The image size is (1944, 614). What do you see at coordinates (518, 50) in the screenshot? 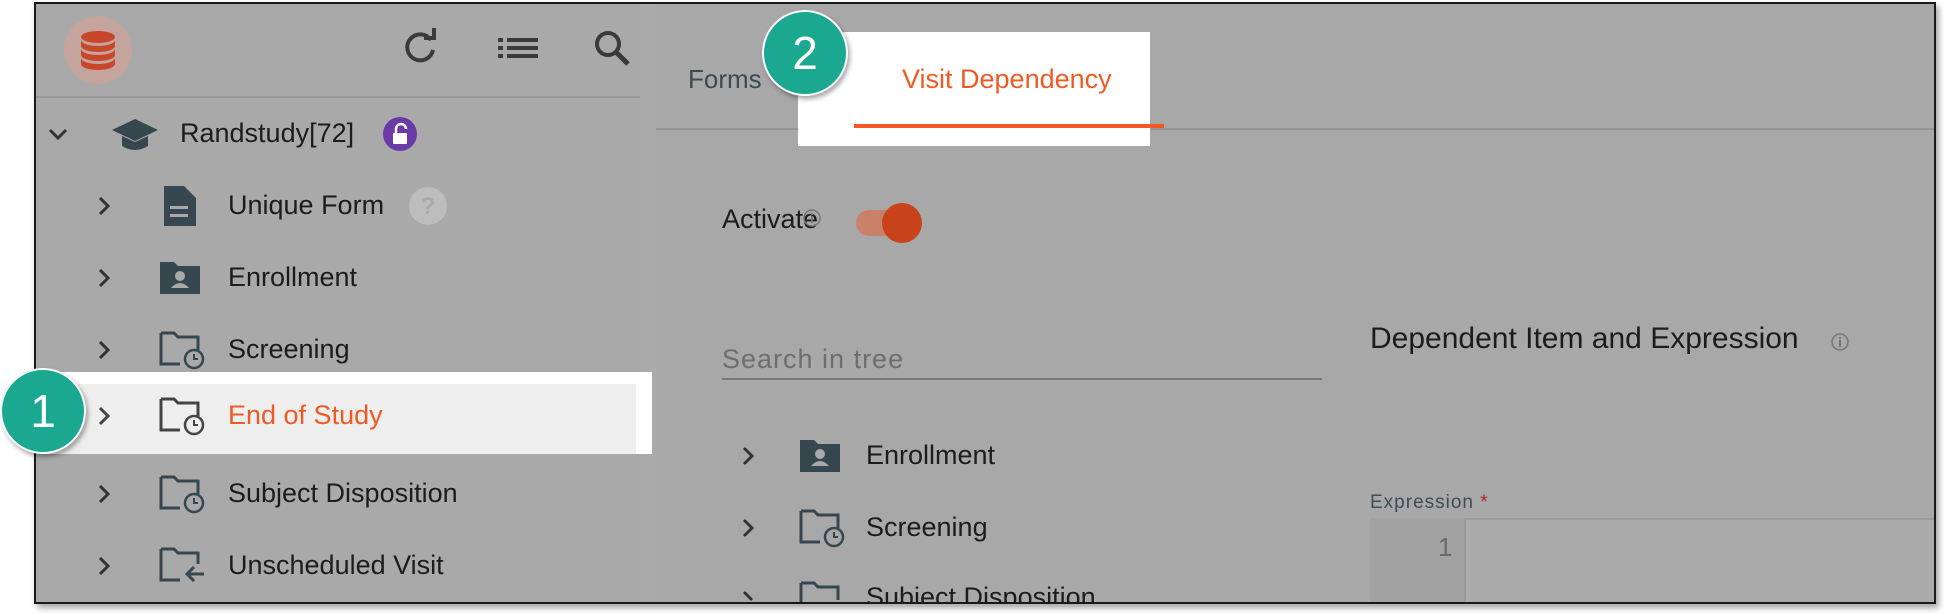
I see `list-icon` at bounding box center [518, 50].